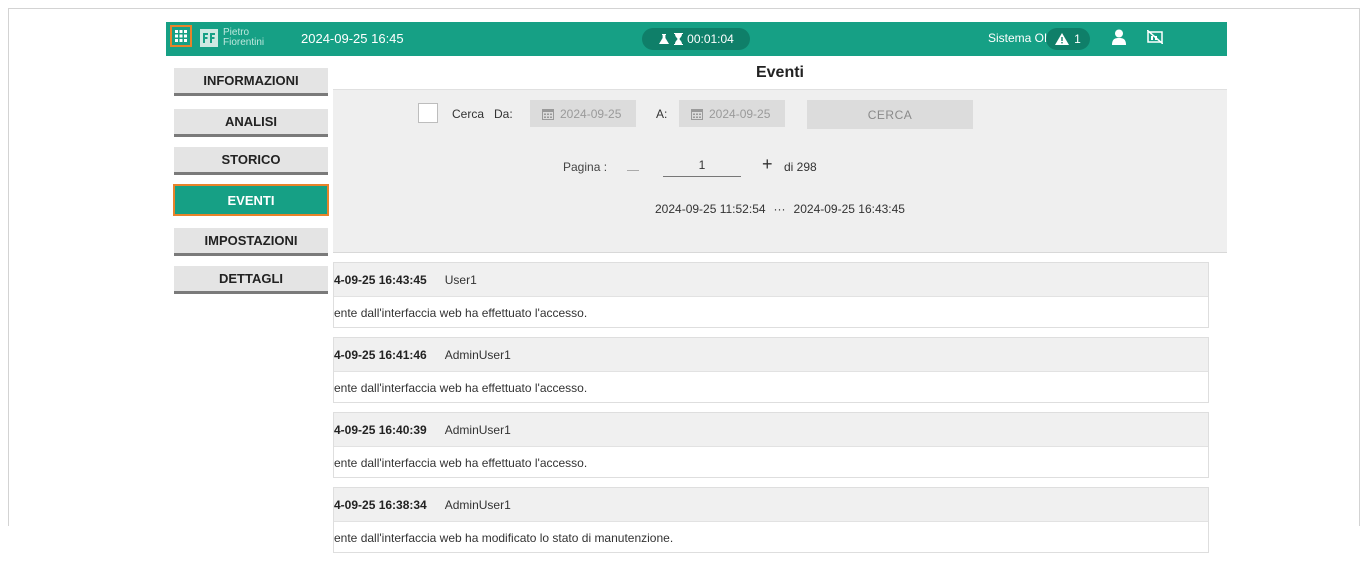 The height and width of the screenshot is (562, 1371). I want to click on hourglass-icon, so click(679, 39).